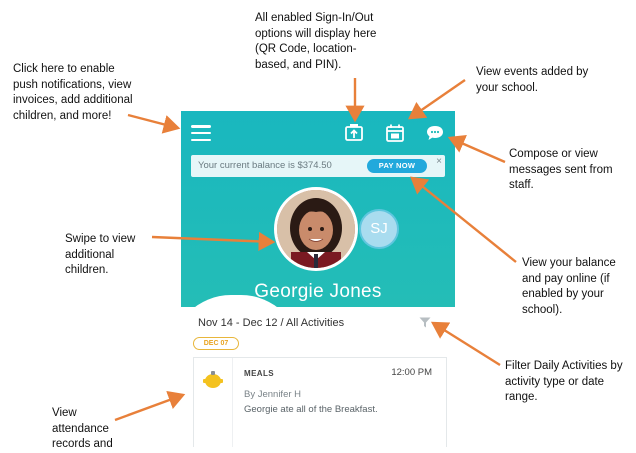 The image size is (636, 453). What do you see at coordinates (397, 166) in the screenshot?
I see `pay-now-button: PAY NOW` at bounding box center [397, 166].